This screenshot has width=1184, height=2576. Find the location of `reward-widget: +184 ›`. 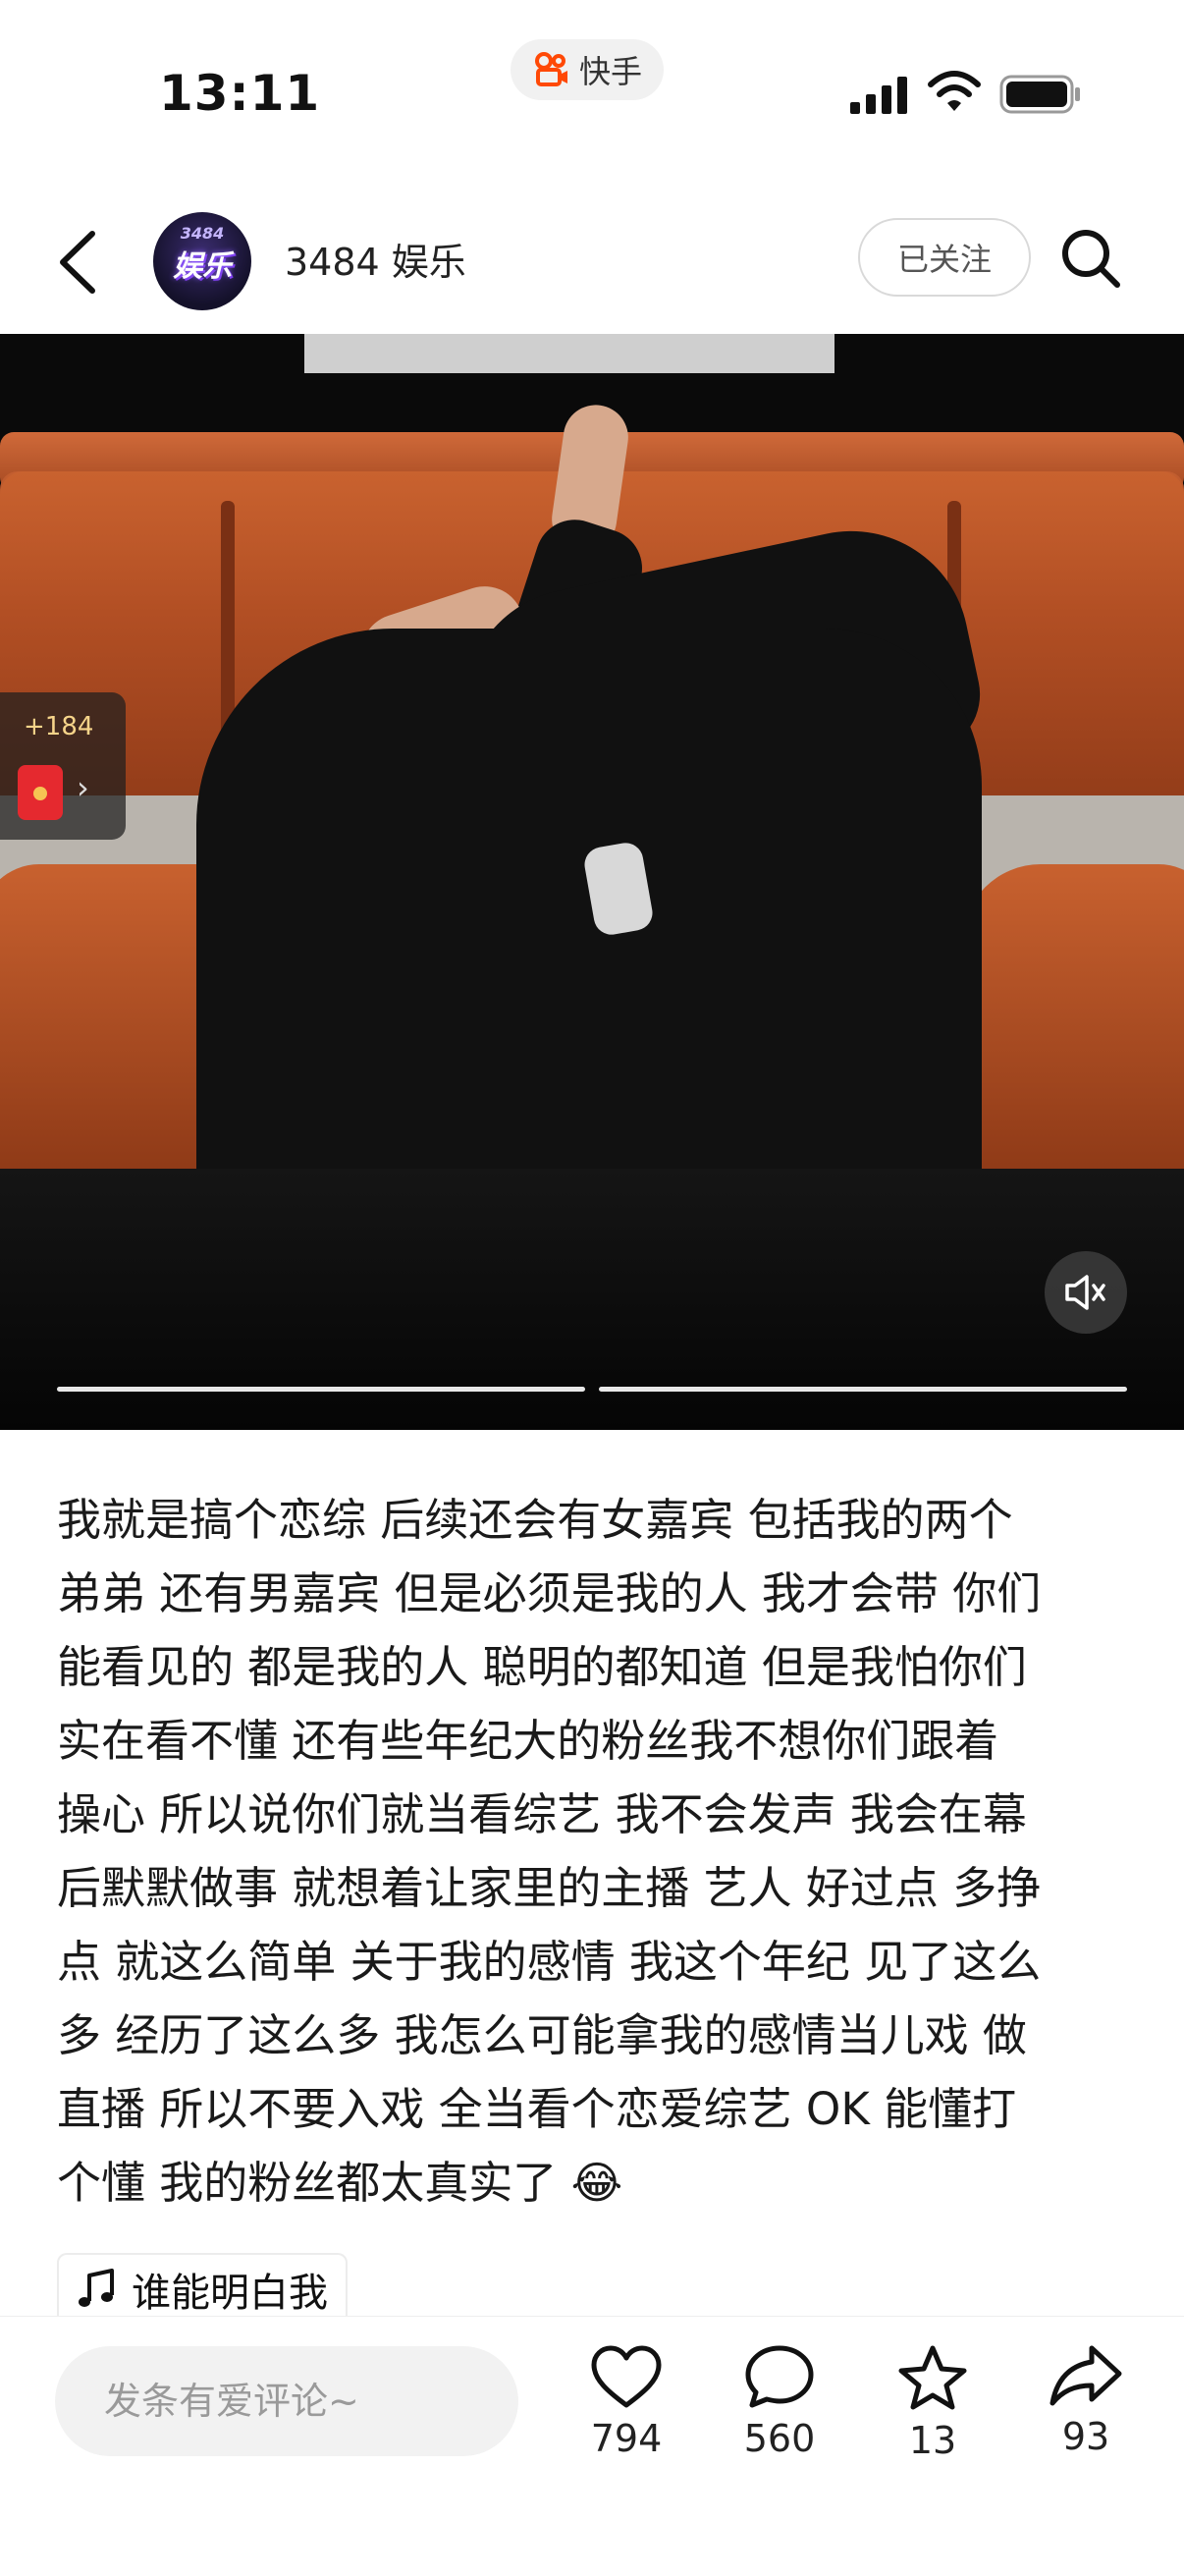

reward-widget: +184 › is located at coordinates (63, 766).